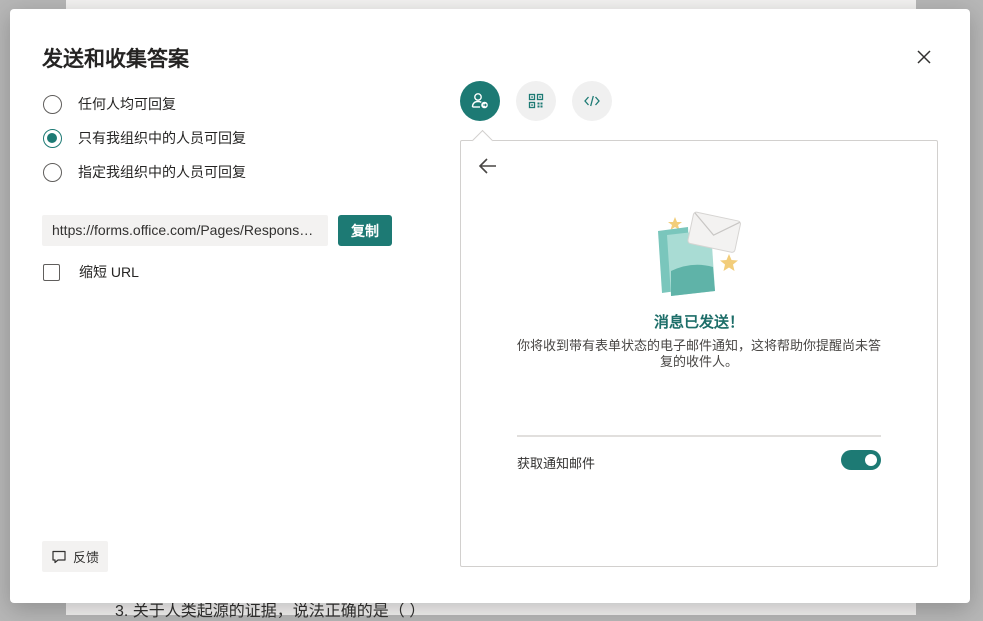  I want to click on toggle-knob, so click(871, 460).